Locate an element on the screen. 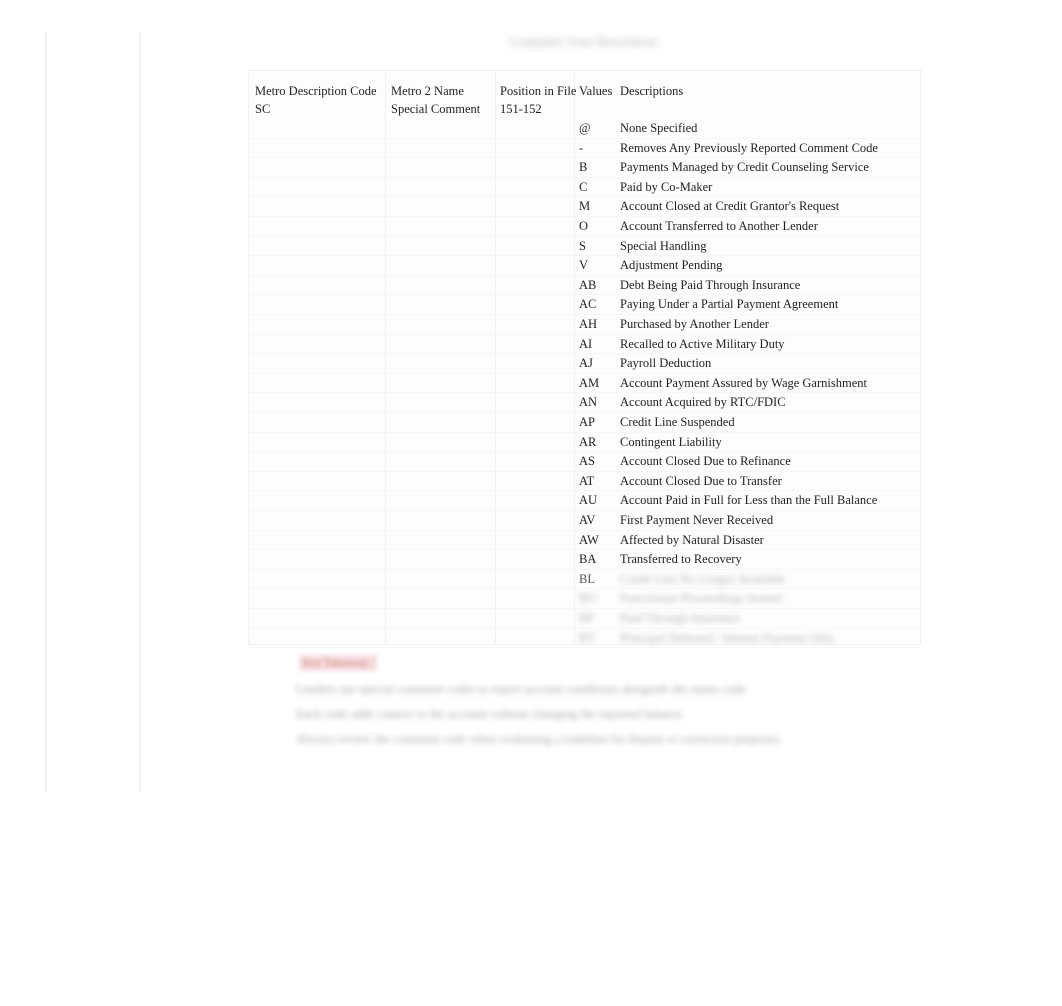 The width and height of the screenshot is (1062, 1006). row-description: Transferred to Recovery is located at coordinates (681, 559).